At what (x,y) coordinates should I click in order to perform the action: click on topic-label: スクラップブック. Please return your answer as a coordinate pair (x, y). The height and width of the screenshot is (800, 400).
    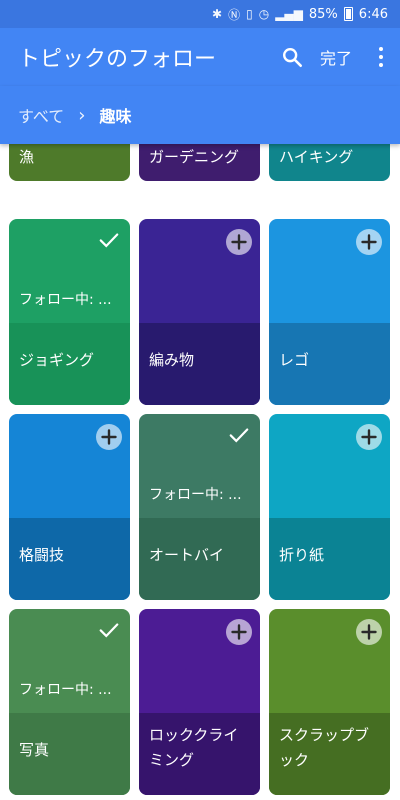
    Looking at the image, I should click on (324, 747).